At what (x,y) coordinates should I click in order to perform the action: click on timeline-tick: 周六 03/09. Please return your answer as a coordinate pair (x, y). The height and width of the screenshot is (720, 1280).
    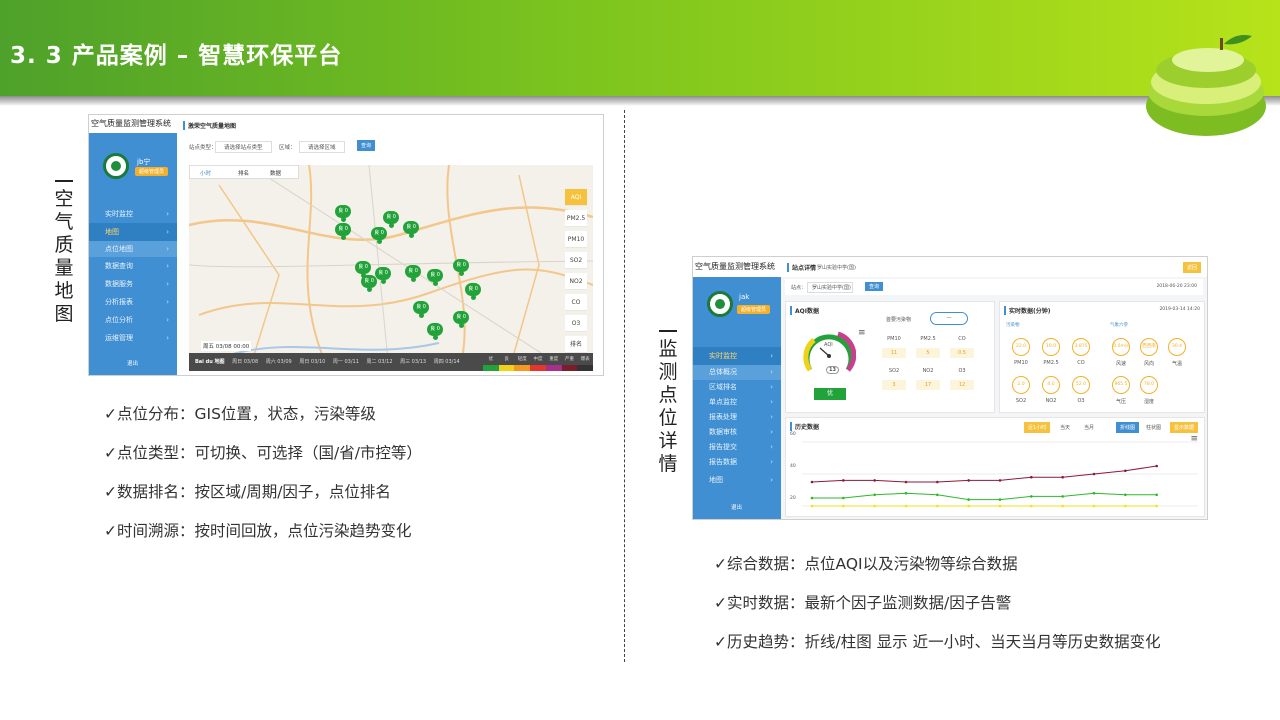
    Looking at the image, I should click on (279, 362).